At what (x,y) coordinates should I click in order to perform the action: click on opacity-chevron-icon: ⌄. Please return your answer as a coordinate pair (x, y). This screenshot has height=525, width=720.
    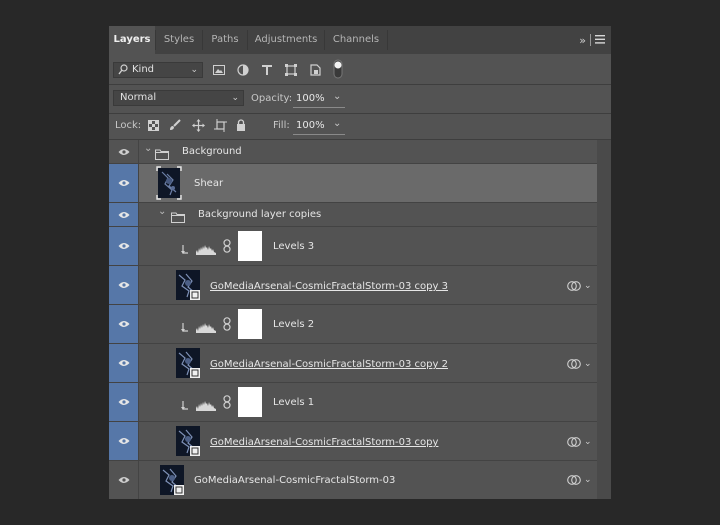
    Looking at the image, I should click on (337, 96).